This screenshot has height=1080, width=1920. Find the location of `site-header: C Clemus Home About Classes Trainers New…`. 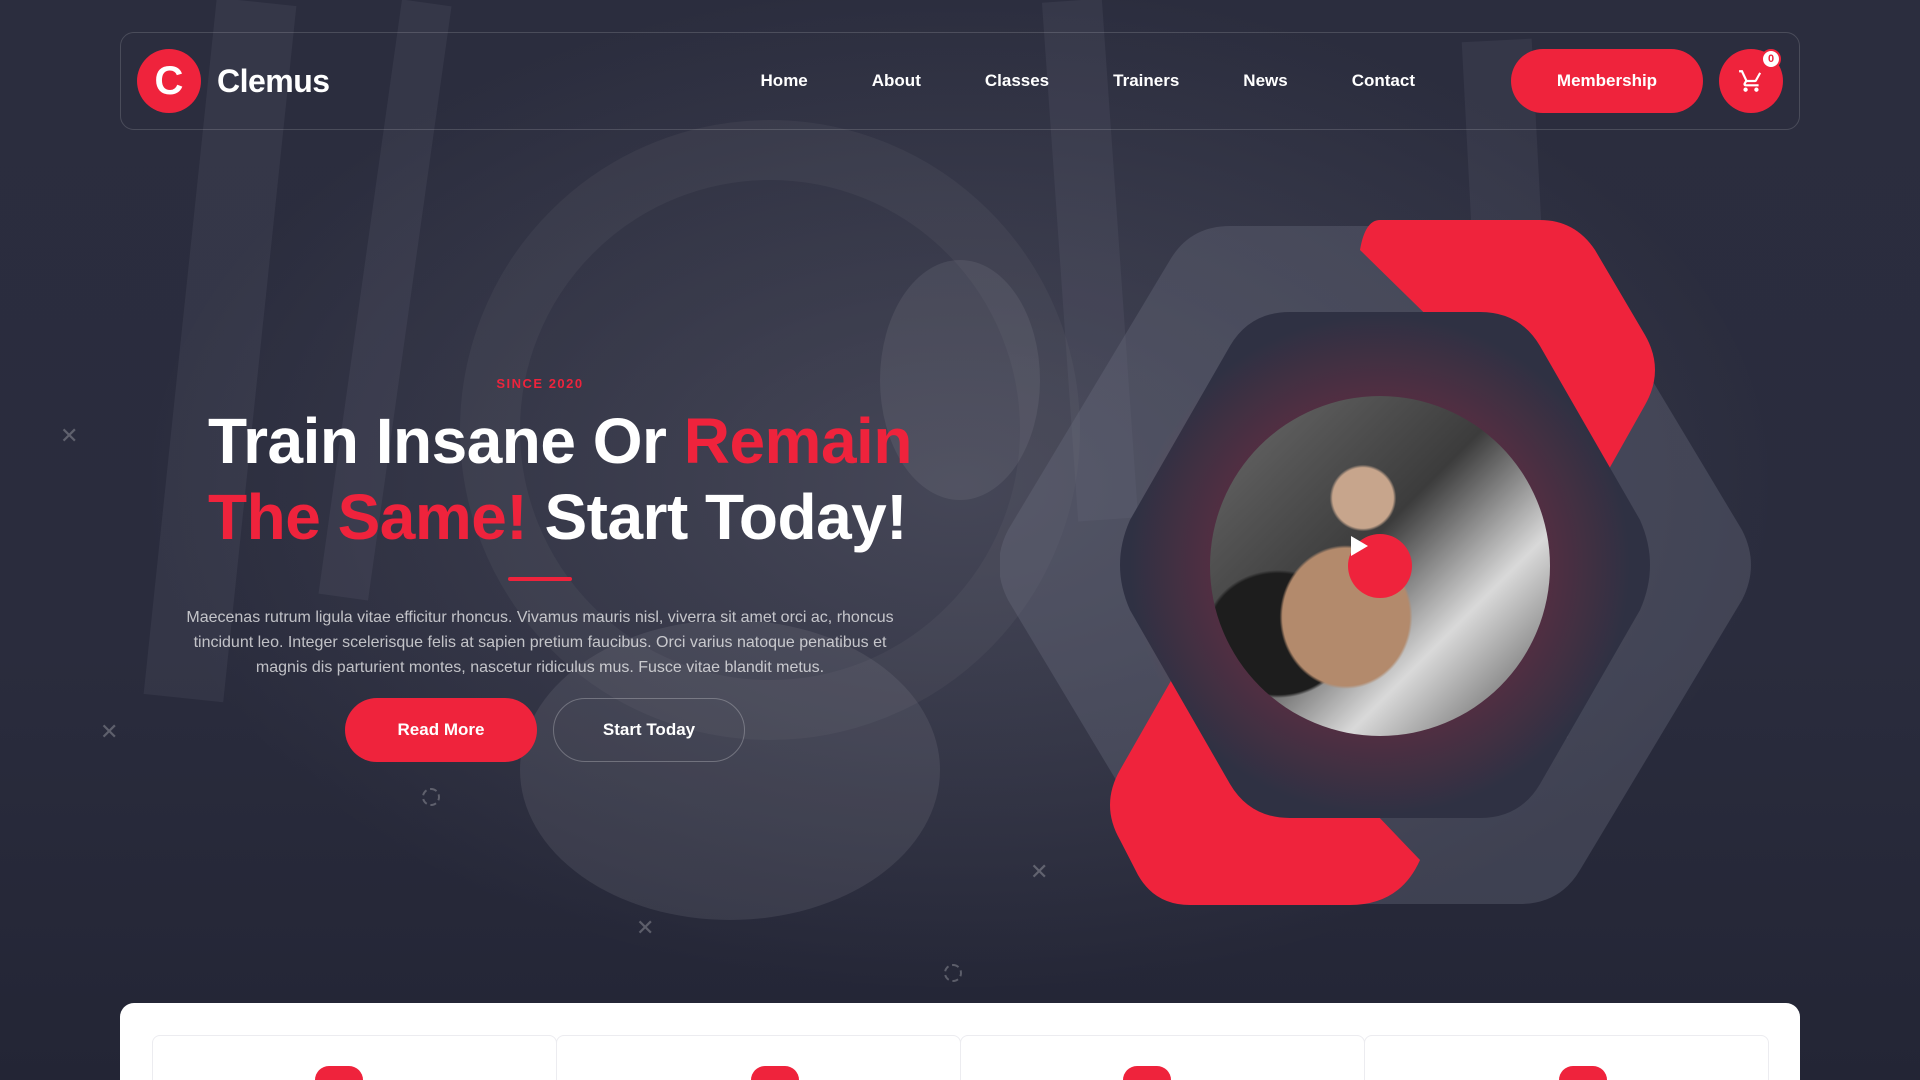

site-header: C Clemus Home About Classes Trainers New… is located at coordinates (960, 81).